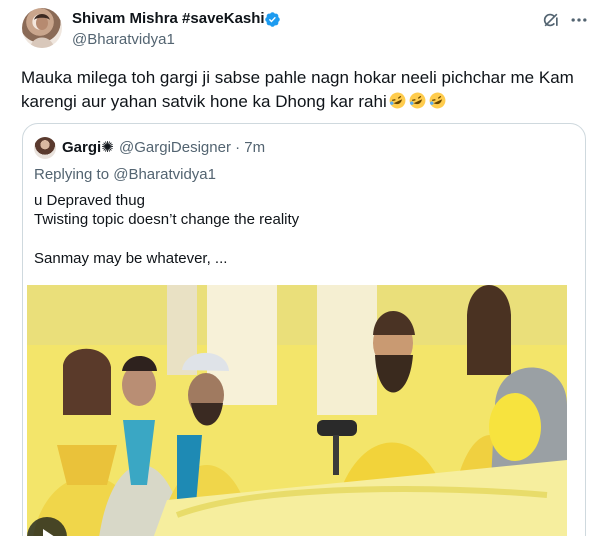  Describe the element at coordinates (88, 148) in the screenshot. I see `quote-author-name: Gargi✺` at that location.